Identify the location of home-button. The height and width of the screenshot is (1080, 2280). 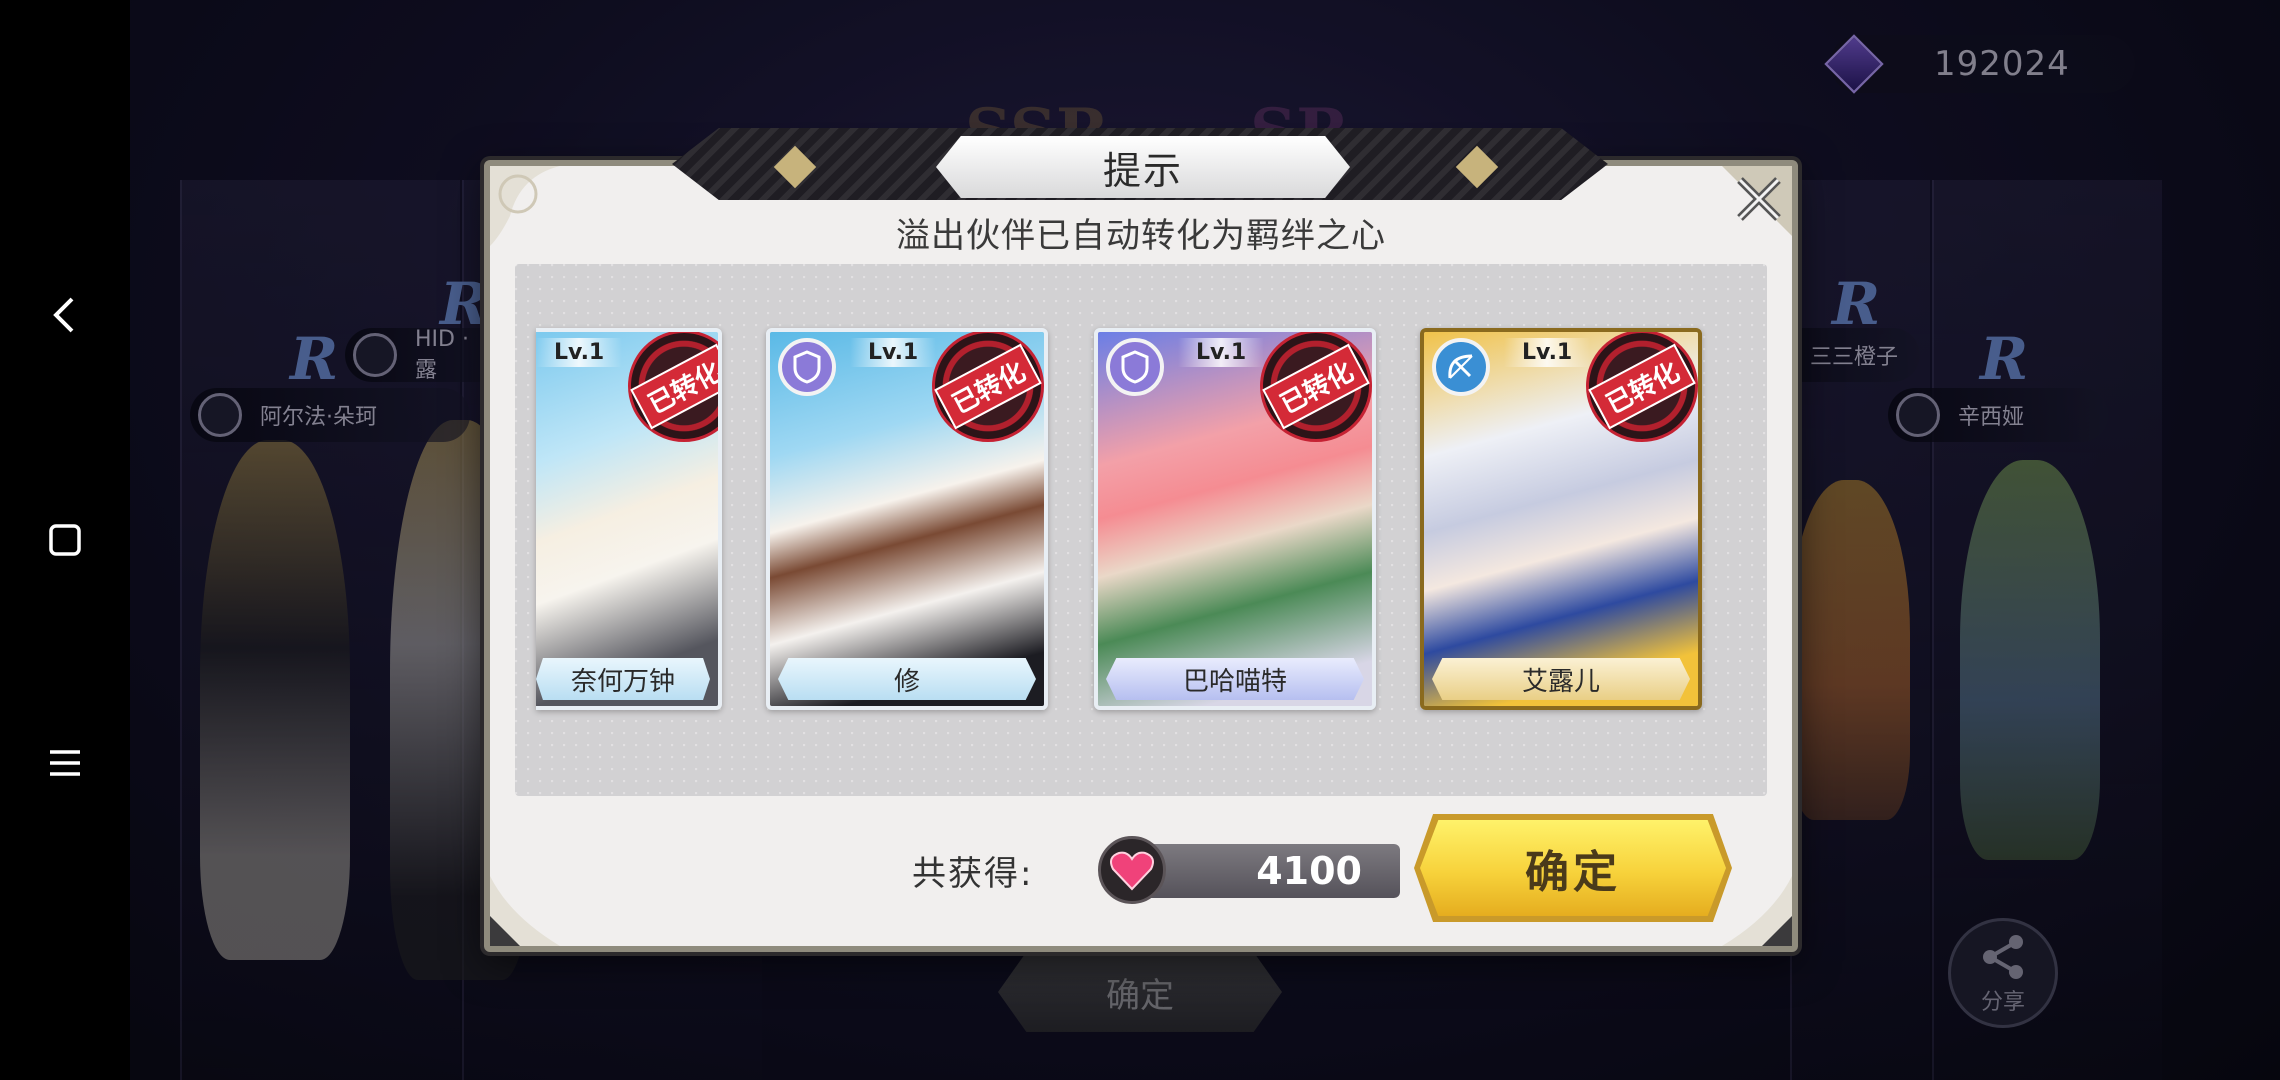
(65, 540).